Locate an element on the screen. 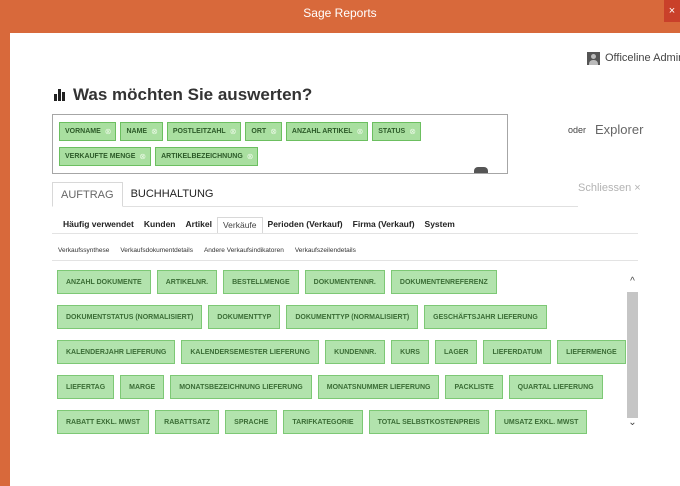 Image resolution: width=680 pixels, height=486 pixels. field-chip: UMSATZ EXKL. MWST is located at coordinates (541, 422).